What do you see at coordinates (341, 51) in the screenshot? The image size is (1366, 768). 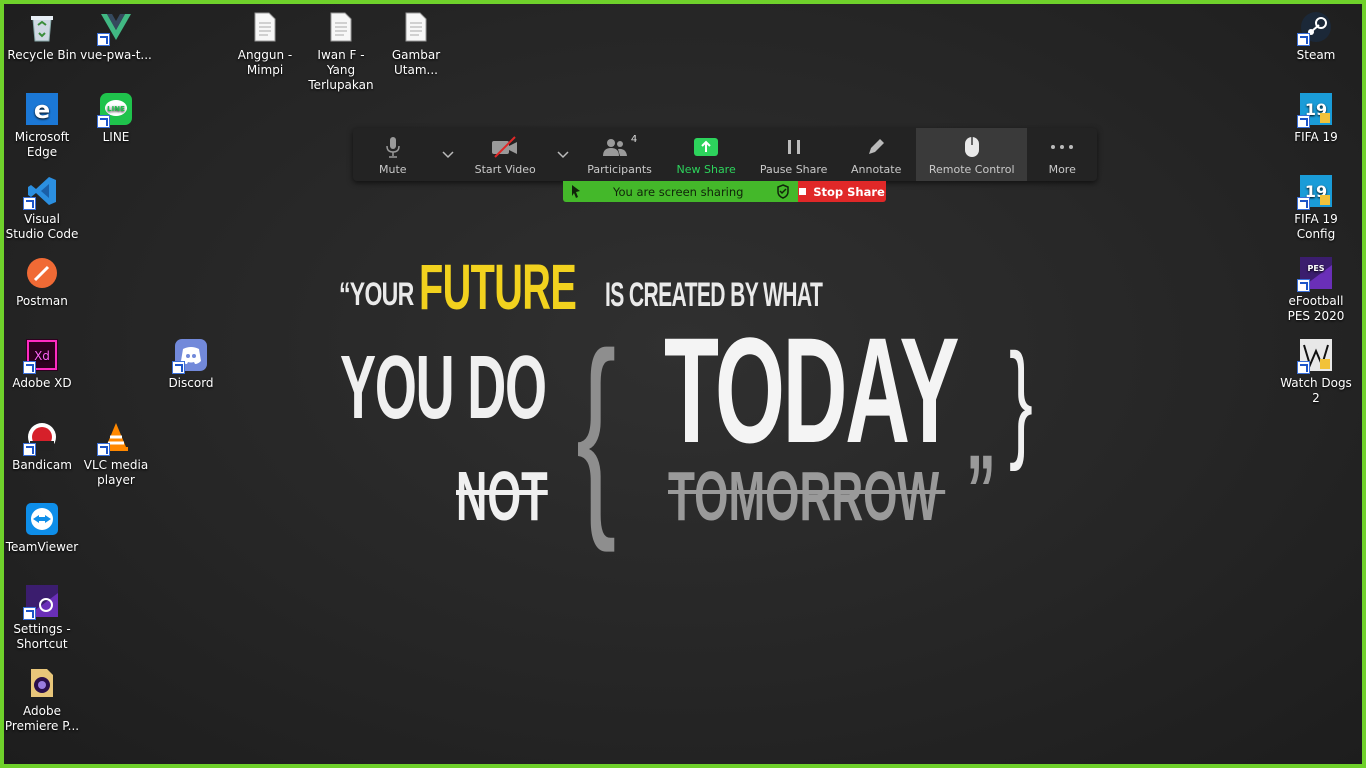 I see `desktop-icon-iwan-f: Iwan F - Yang Terlupakan` at bounding box center [341, 51].